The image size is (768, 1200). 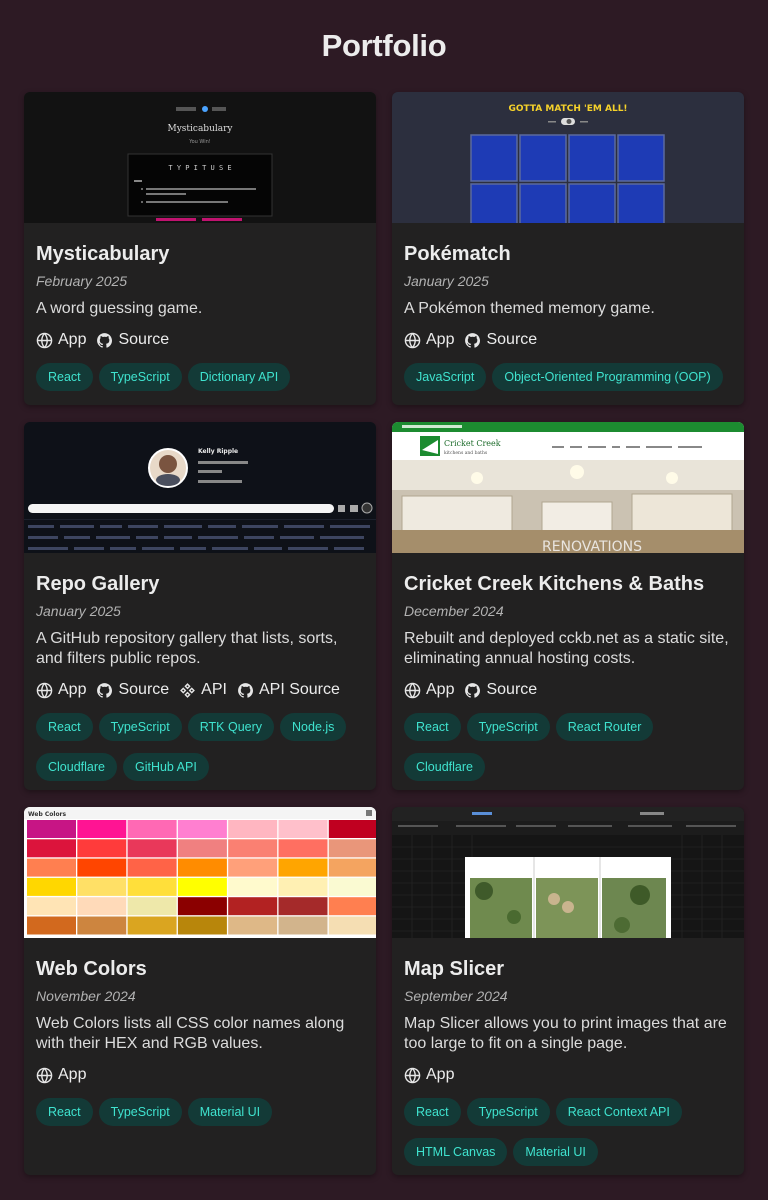 What do you see at coordinates (103, 254) in the screenshot?
I see `project-title: Mysticabulary` at bounding box center [103, 254].